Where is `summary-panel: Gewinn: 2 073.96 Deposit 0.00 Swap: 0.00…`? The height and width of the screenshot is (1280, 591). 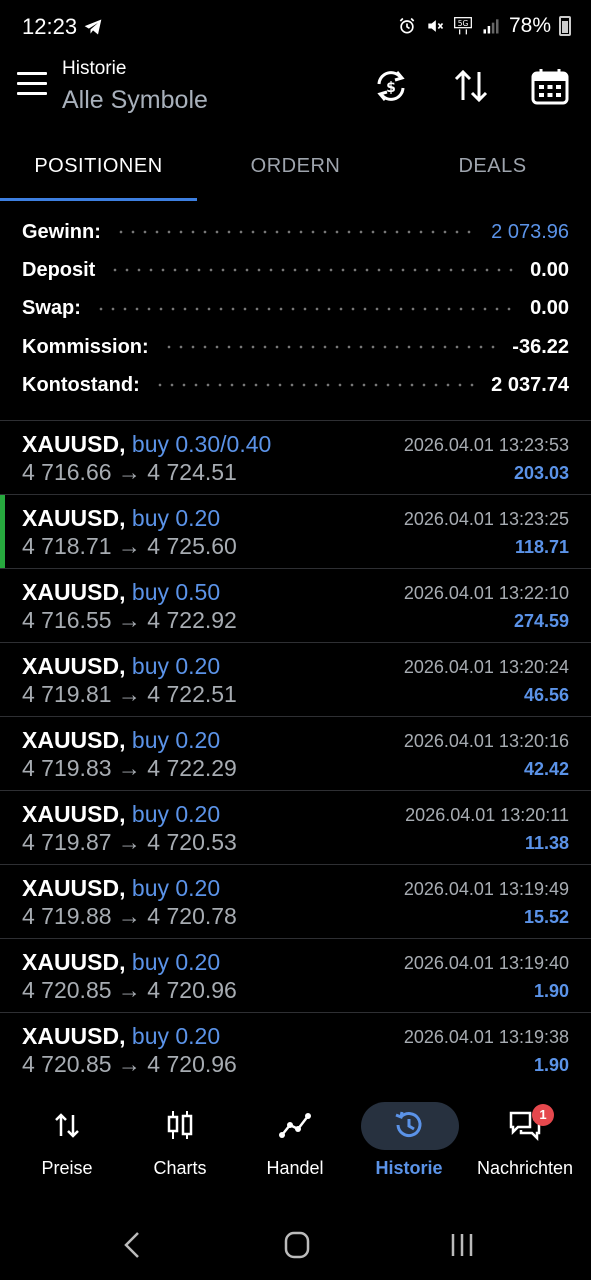
summary-panel: Gewinn: 2 073.96 Deposit 0.00 Swap: 0.00… is located at coordinates (295, 308).